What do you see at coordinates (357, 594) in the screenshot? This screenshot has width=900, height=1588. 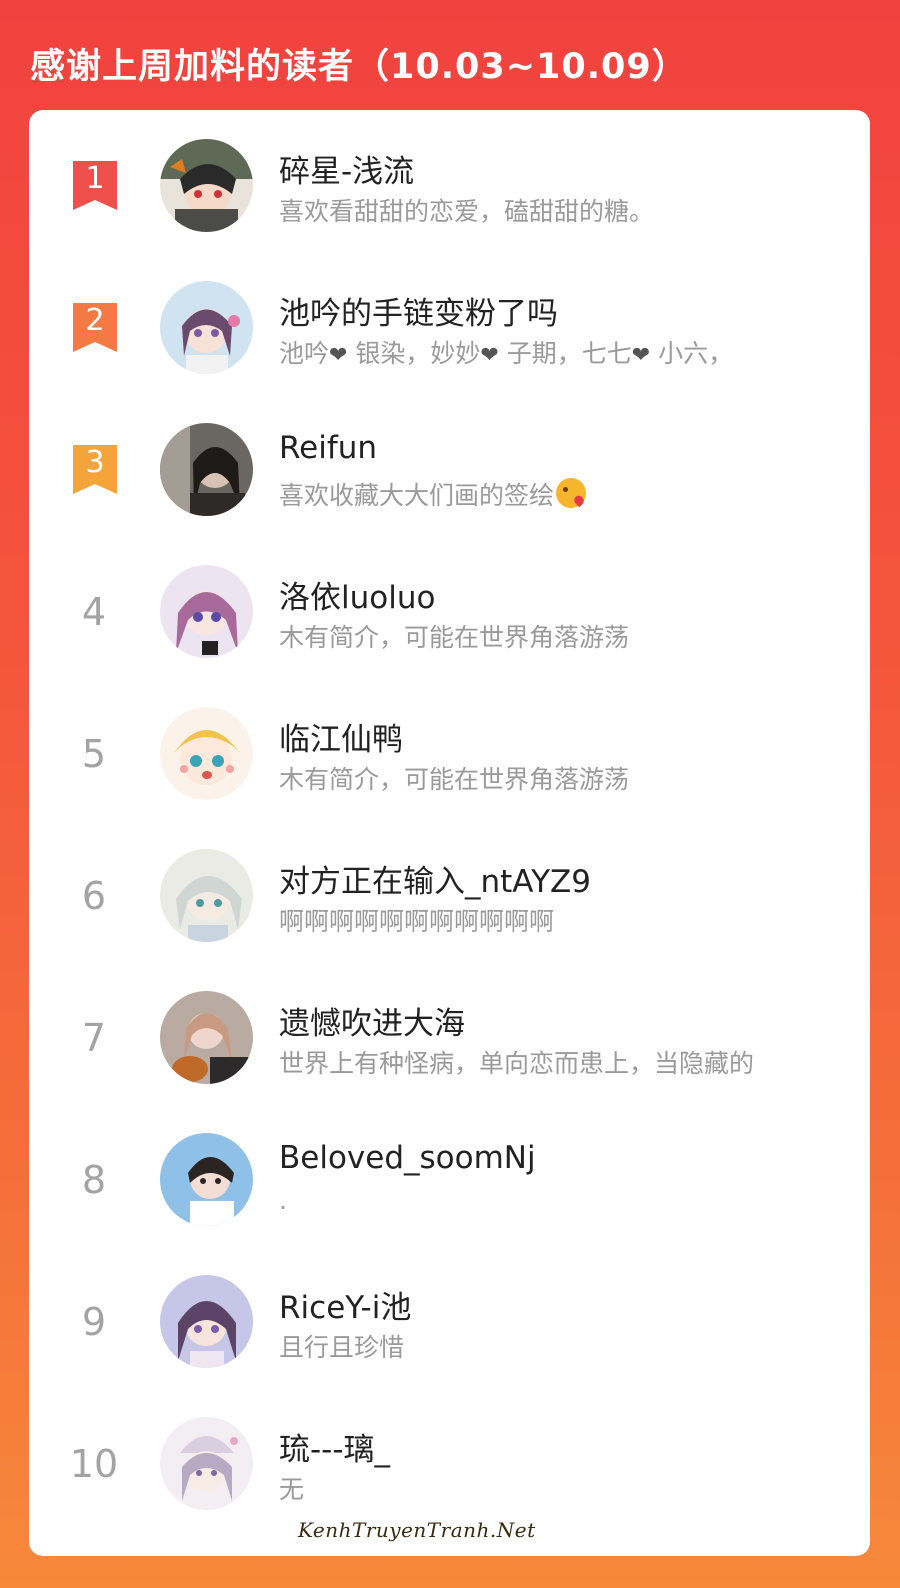 I see `reader-name: 洛依luoluo` at bounding box center [357, 594].